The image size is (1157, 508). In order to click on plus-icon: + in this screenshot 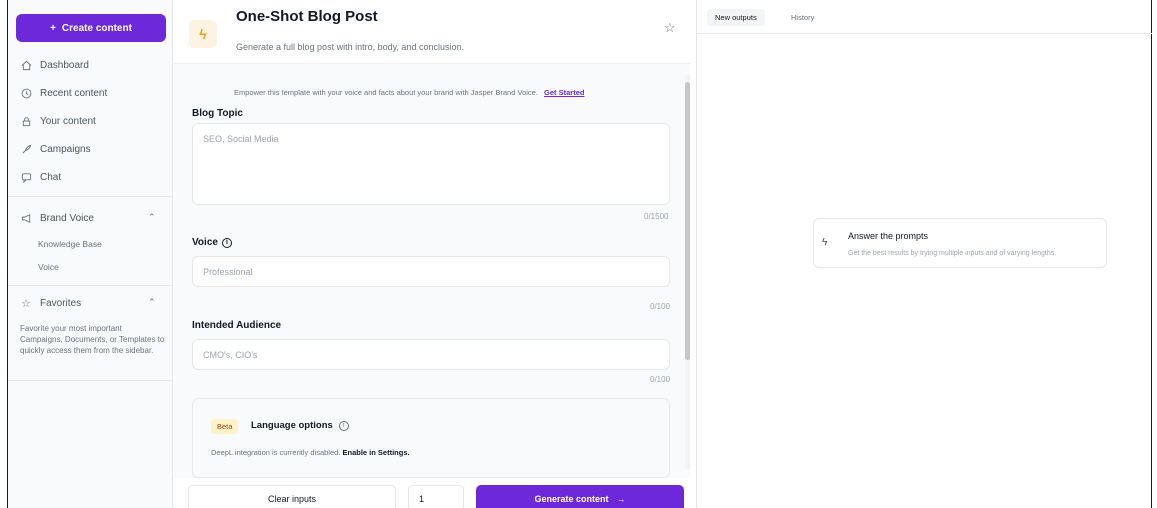, I will do `click(53, 28)`.